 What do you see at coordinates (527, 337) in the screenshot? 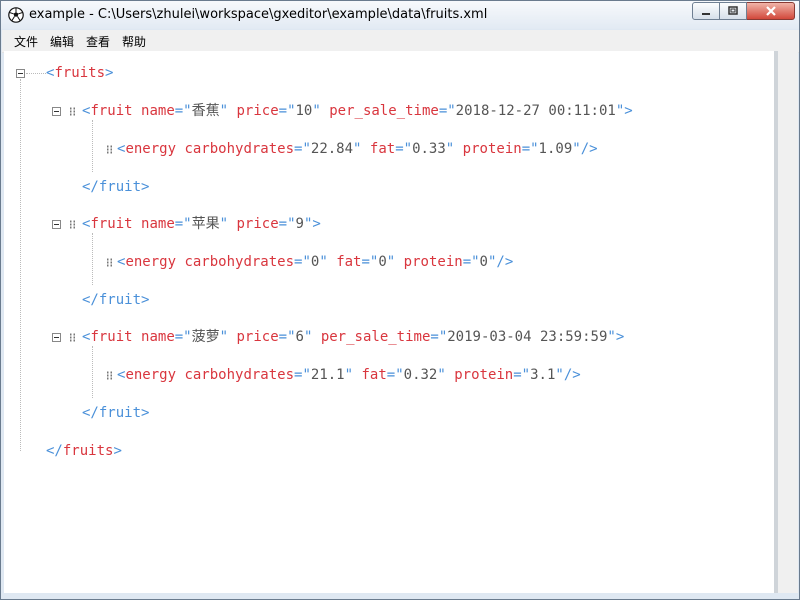
I see `fruit-attr-value-2: 2019-03-04 23:59:59` at bounding box center [527, 337].